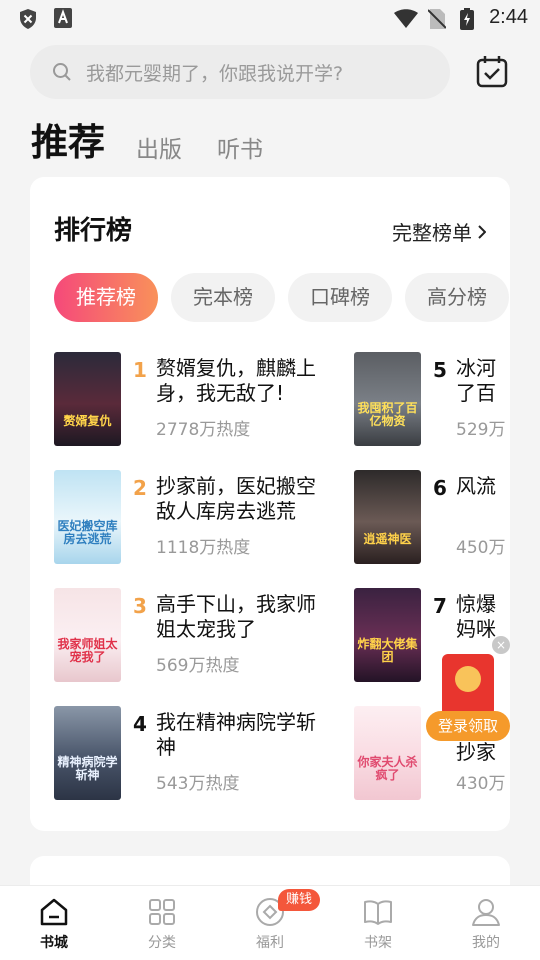 Image resolution: width=540 pixels, height=960 pixels. Describe the element at coordinates (93, 231) in the screenshot. I see `ranking-title: 排行榜` at that location.